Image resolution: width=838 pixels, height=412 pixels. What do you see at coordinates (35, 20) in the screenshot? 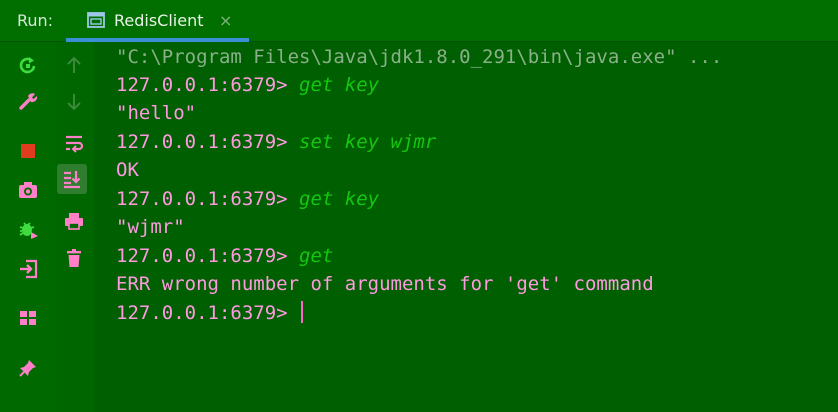
I see `run-label: Run:` at bounding box center [35, 20].